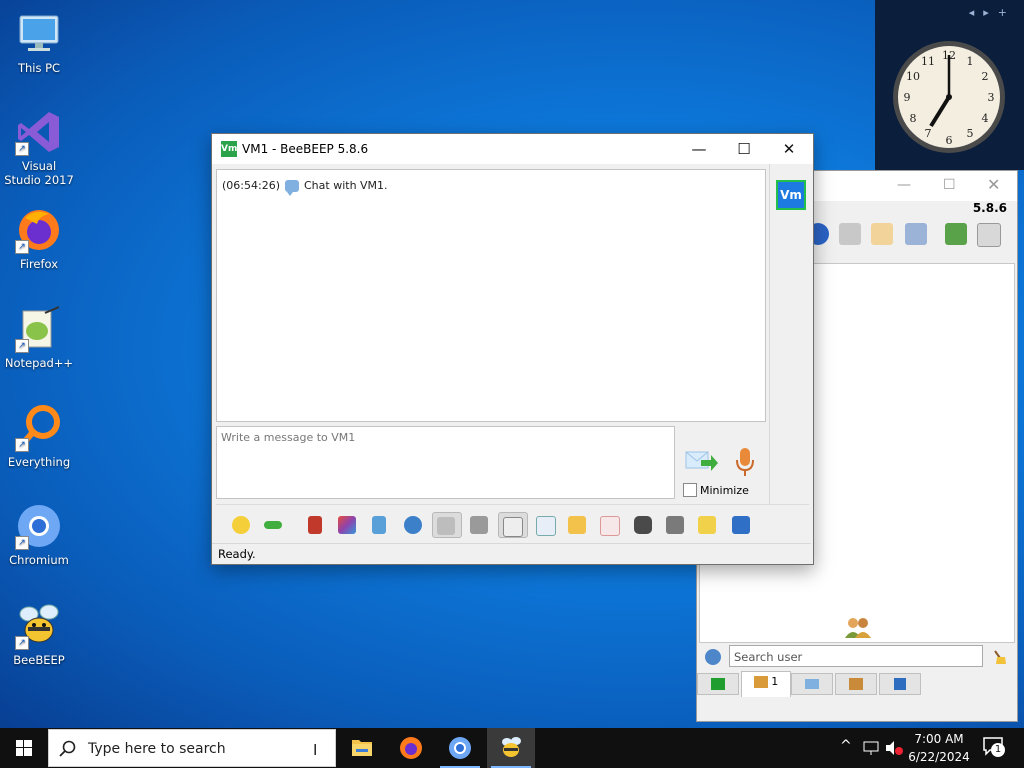 The height and width of the screenshot is (771, 1024). I want to click on settings-icon, so click(413, 525).